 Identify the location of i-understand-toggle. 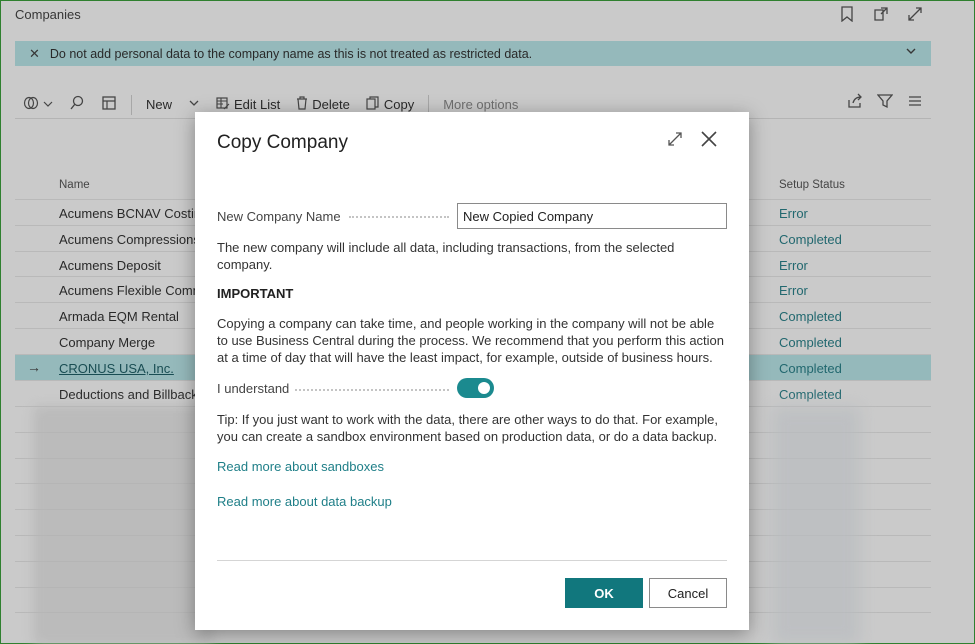
(475, 388).